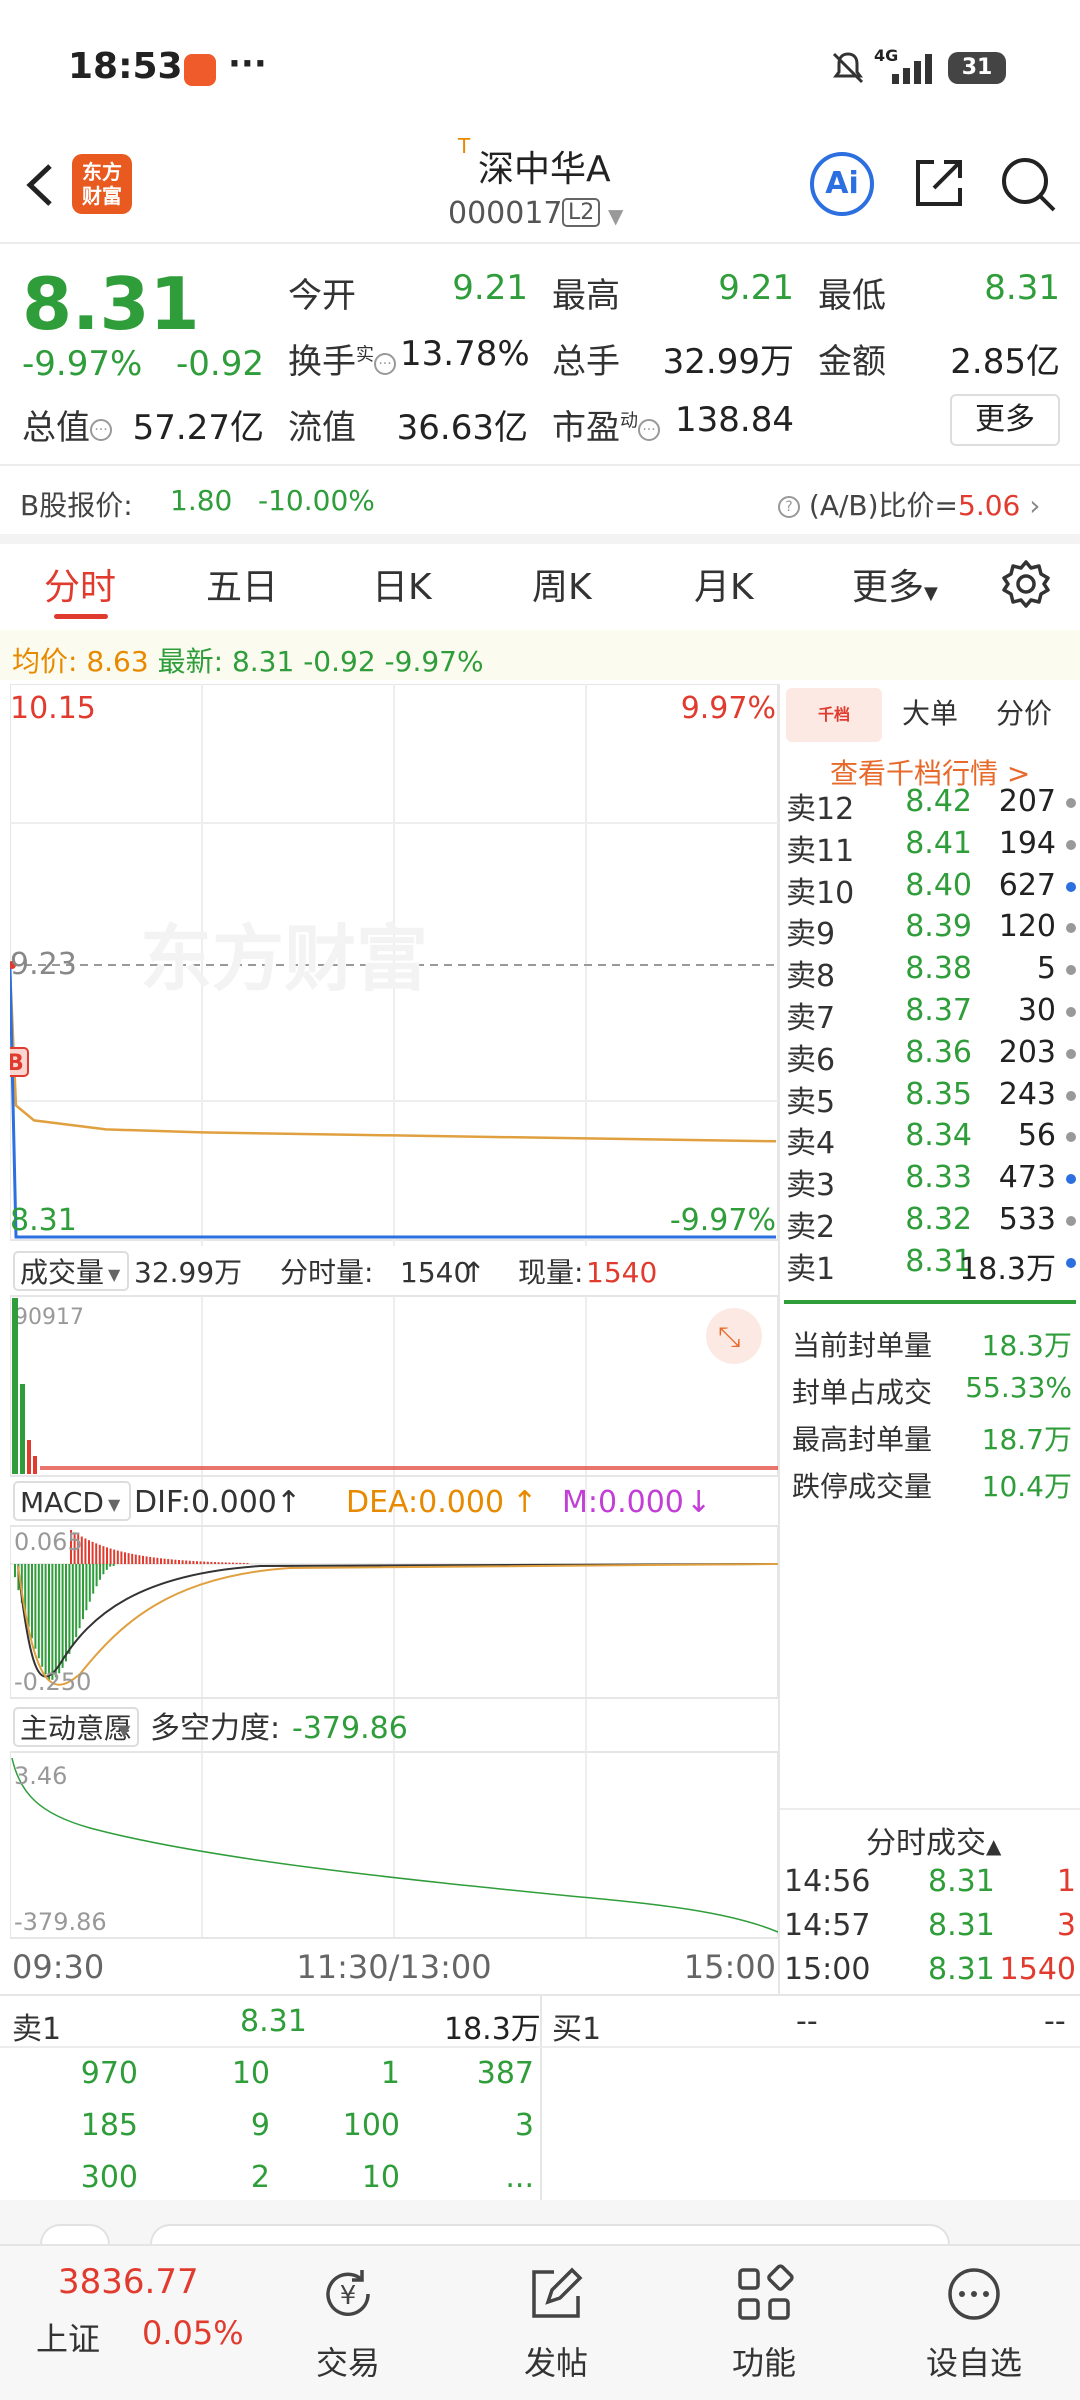  I want to click on ask-volume: 5, so click(1046, 969).